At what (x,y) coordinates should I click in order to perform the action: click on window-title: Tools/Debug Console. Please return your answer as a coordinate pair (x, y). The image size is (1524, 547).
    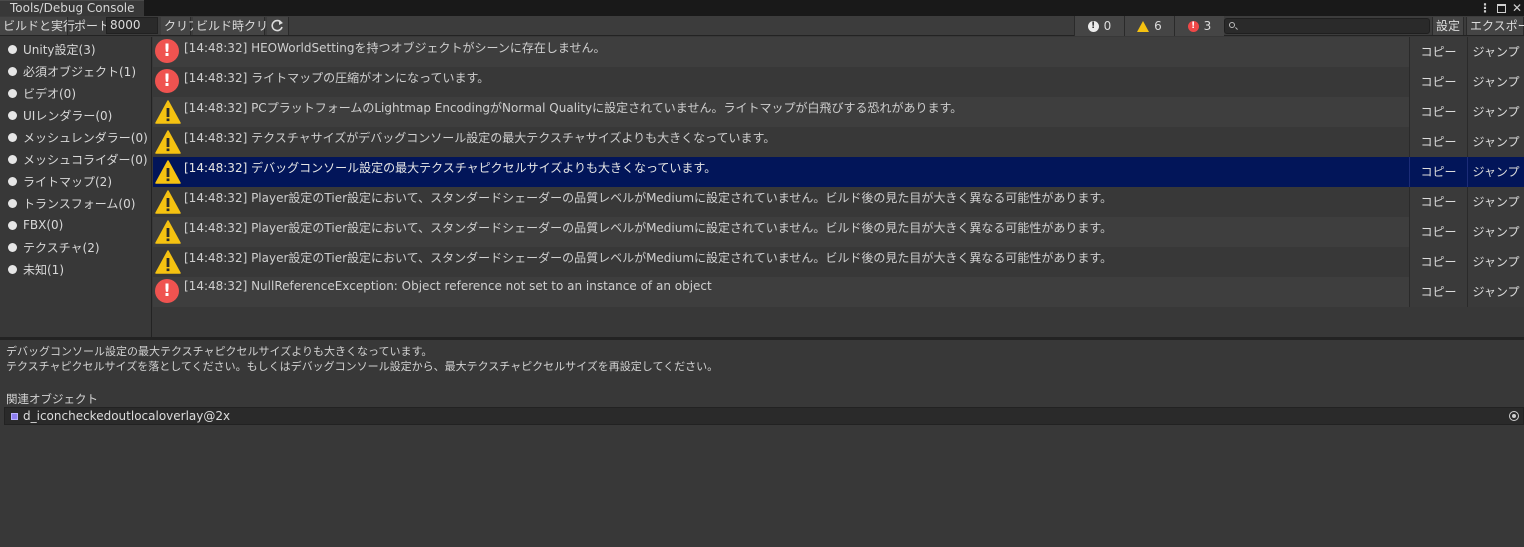
    Looking at the image, I should click on (72, 8).